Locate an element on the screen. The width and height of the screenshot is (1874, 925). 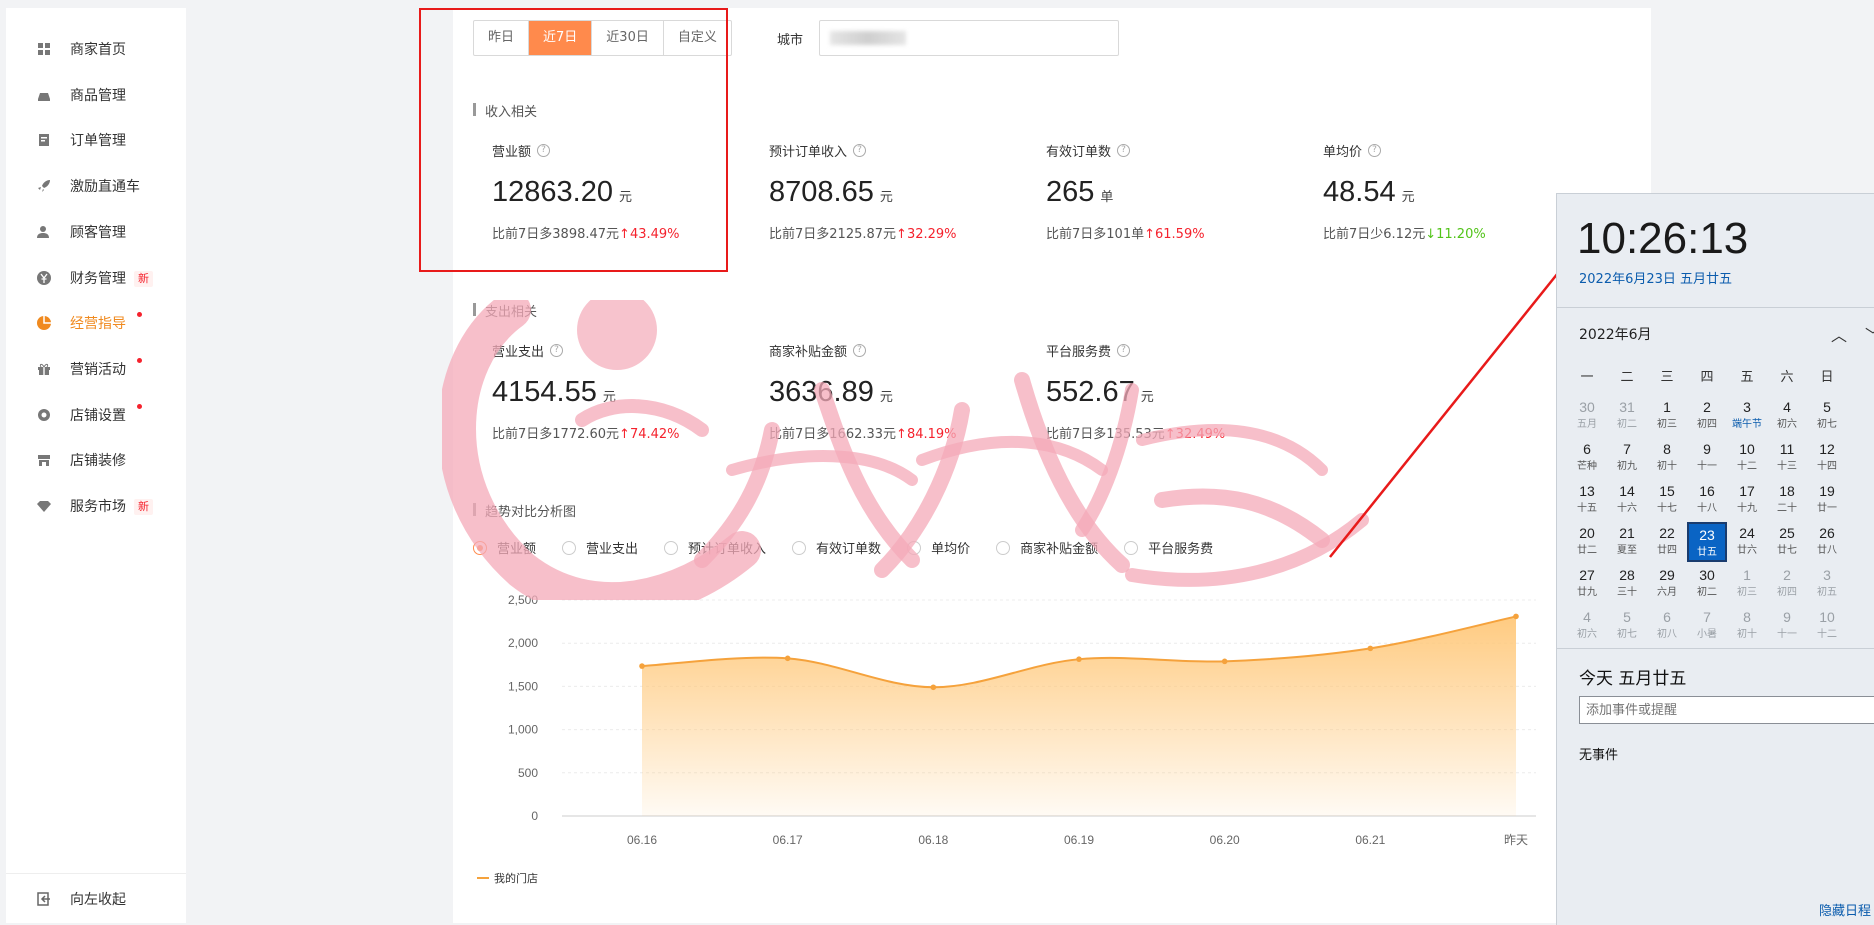
calendar-day: 21 夏至 is located at coordinates (1627, 542).